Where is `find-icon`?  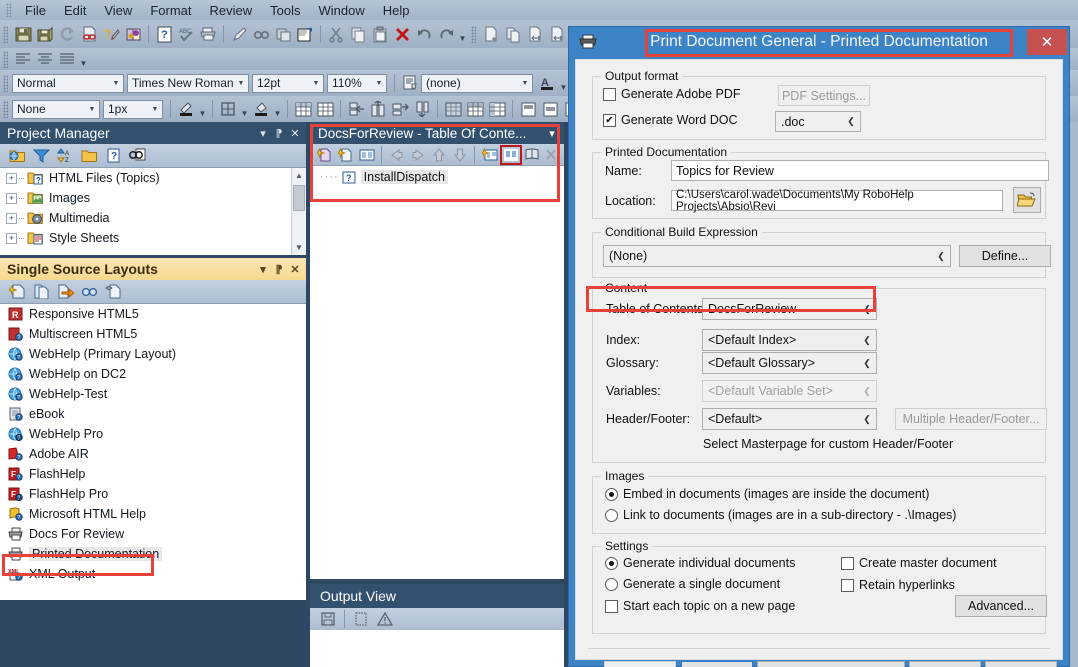 find-icon is located at coordinates (137, 156).